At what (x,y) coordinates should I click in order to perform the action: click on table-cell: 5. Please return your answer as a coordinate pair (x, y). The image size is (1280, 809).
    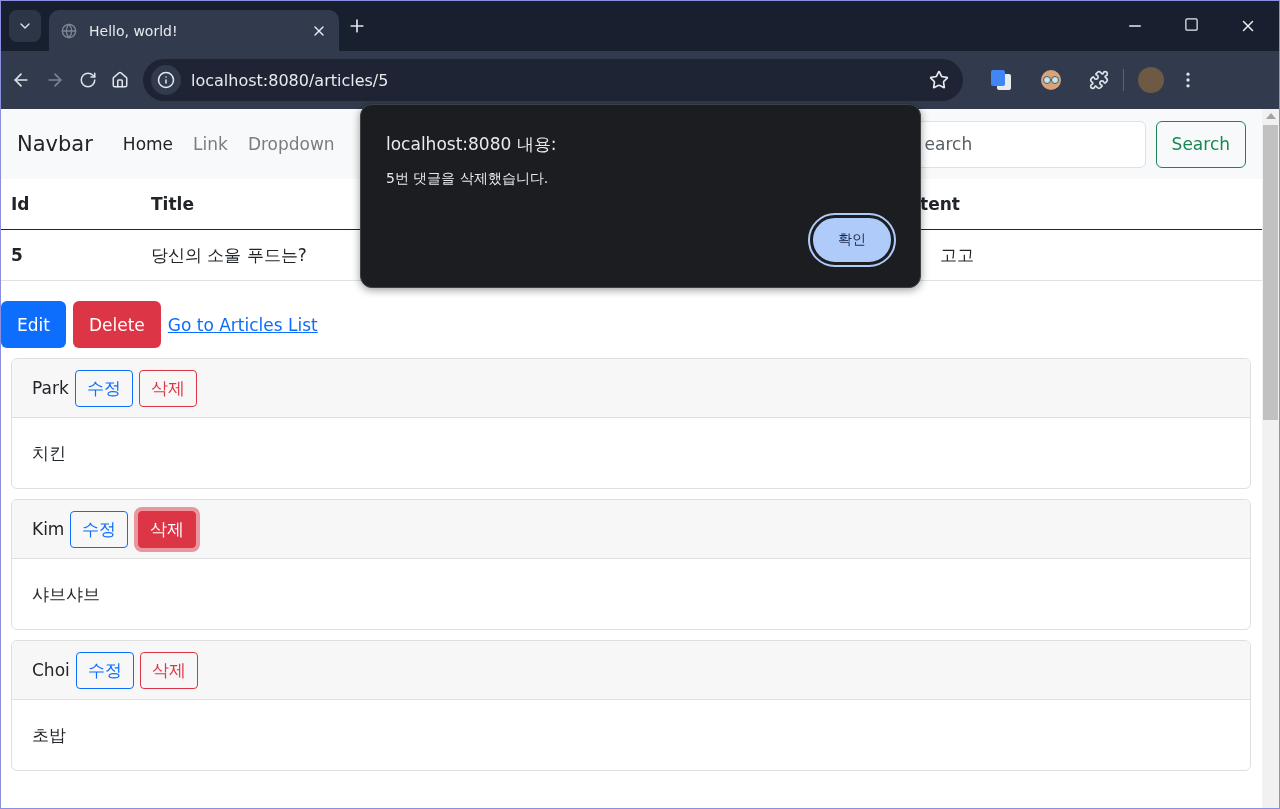
    Looking at the image, I should click on (71, 255).